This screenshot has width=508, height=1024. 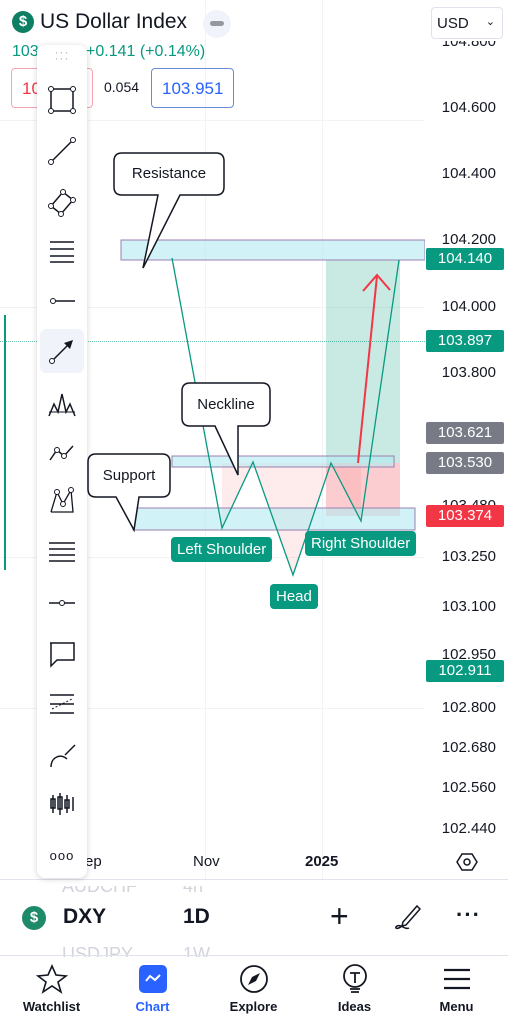 What do you see at coordinates (465, 463) in the screenshot?
I see `price-badge: 103.530` at bounding box center [465, 463].